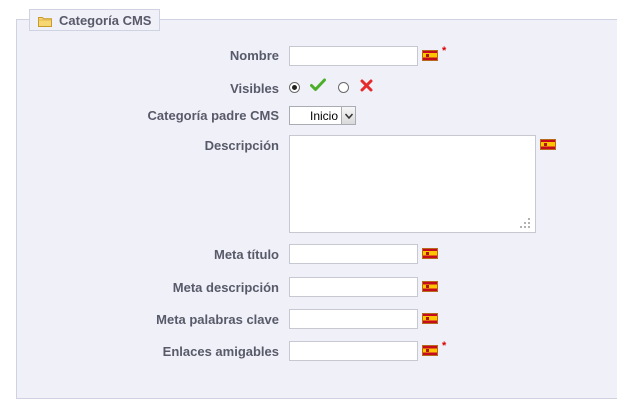 The width and height of the screenshot is (617, 399). I want to click on meta-titulo-label: Meta título, so click(246, 254).